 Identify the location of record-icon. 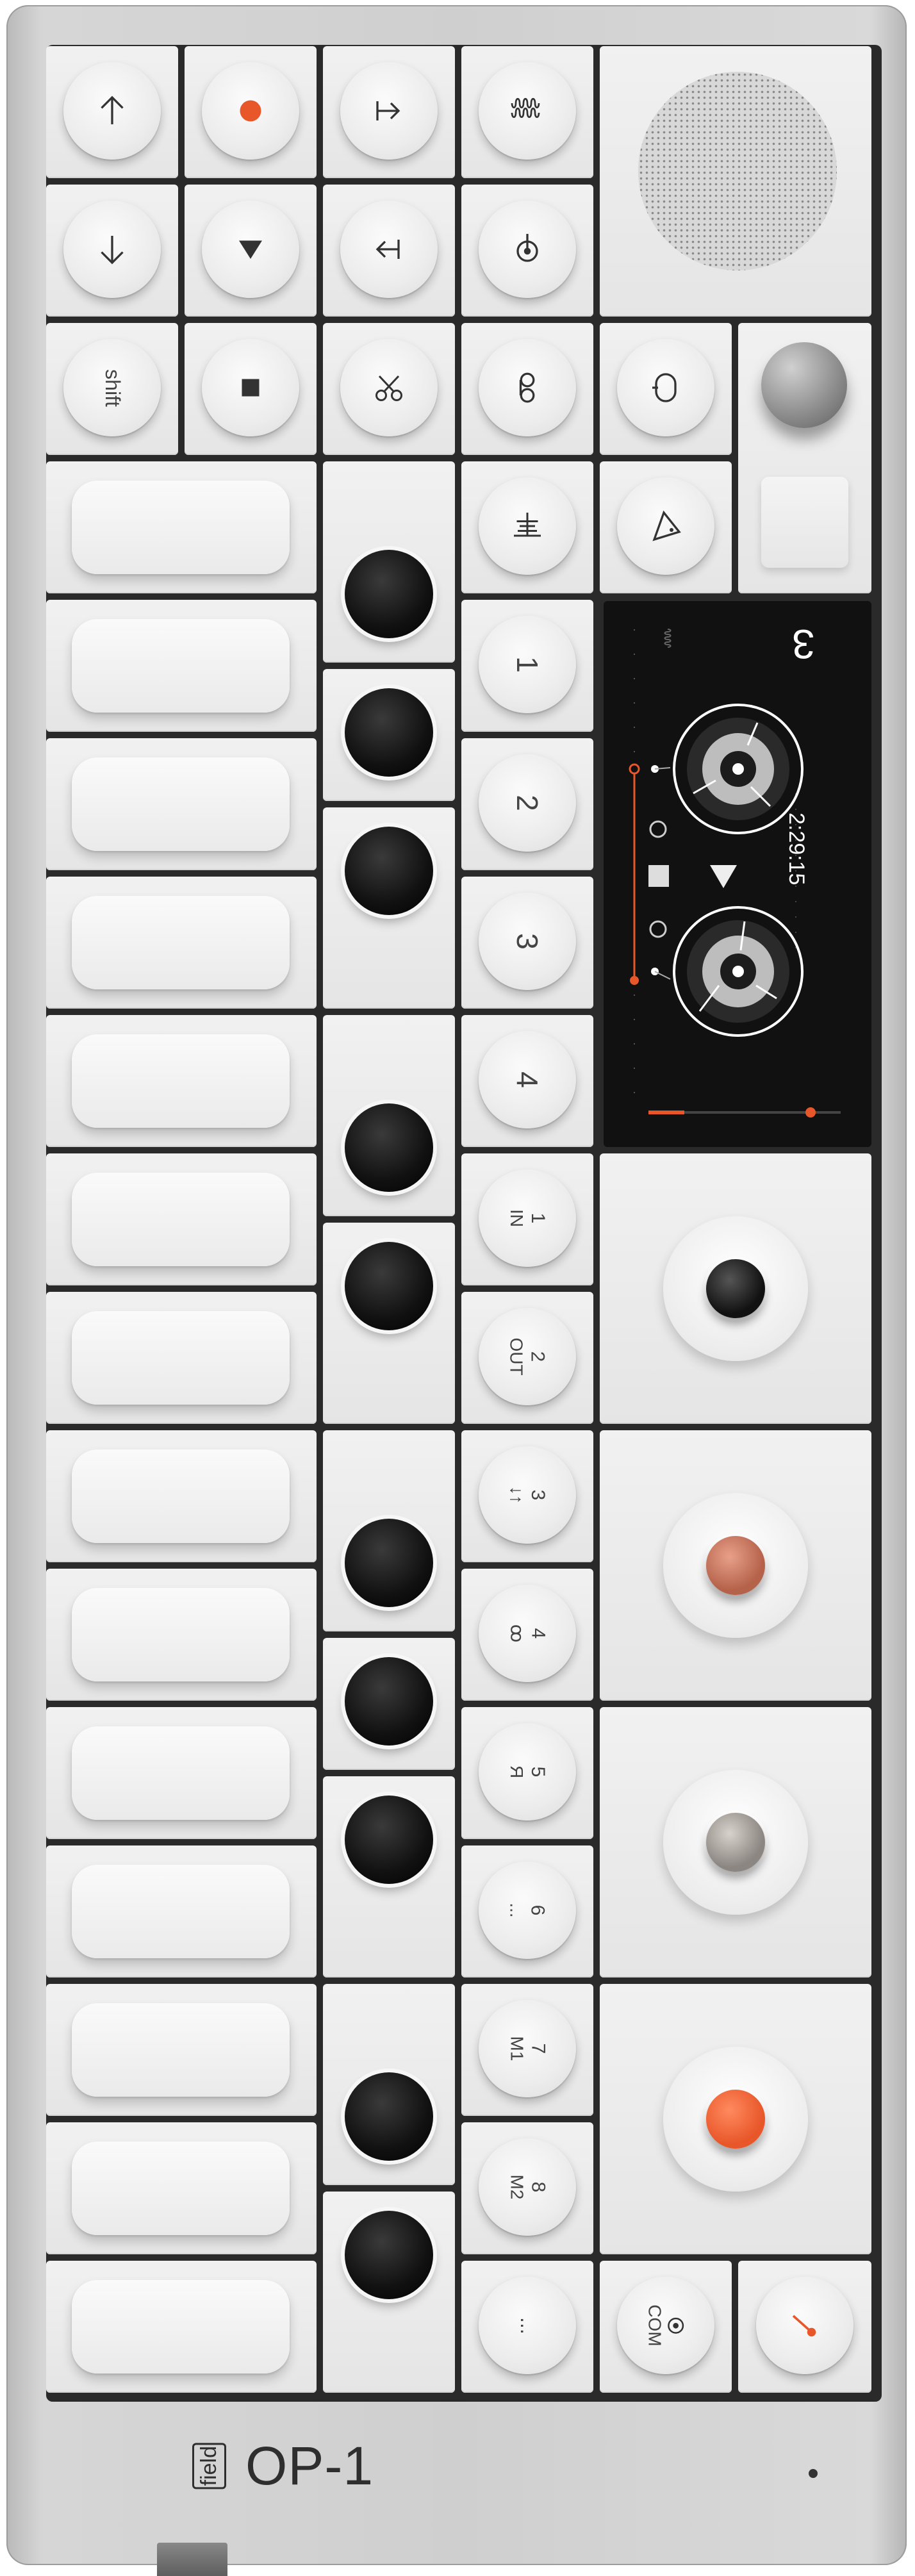
(250, 111).